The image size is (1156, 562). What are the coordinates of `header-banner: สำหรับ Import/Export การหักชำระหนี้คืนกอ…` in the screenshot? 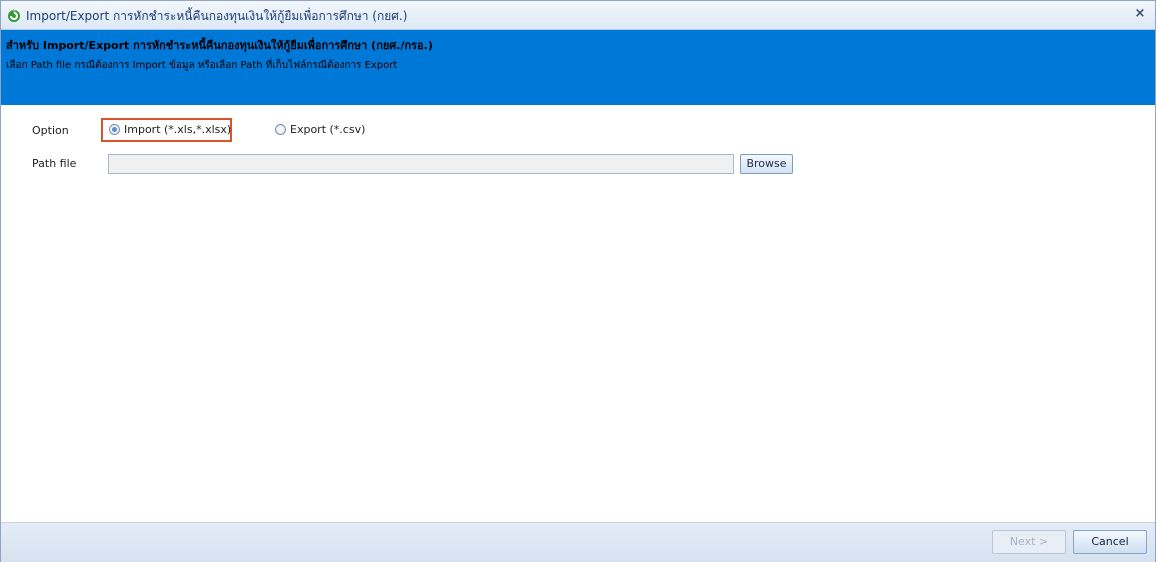 It's located at (578, 67).